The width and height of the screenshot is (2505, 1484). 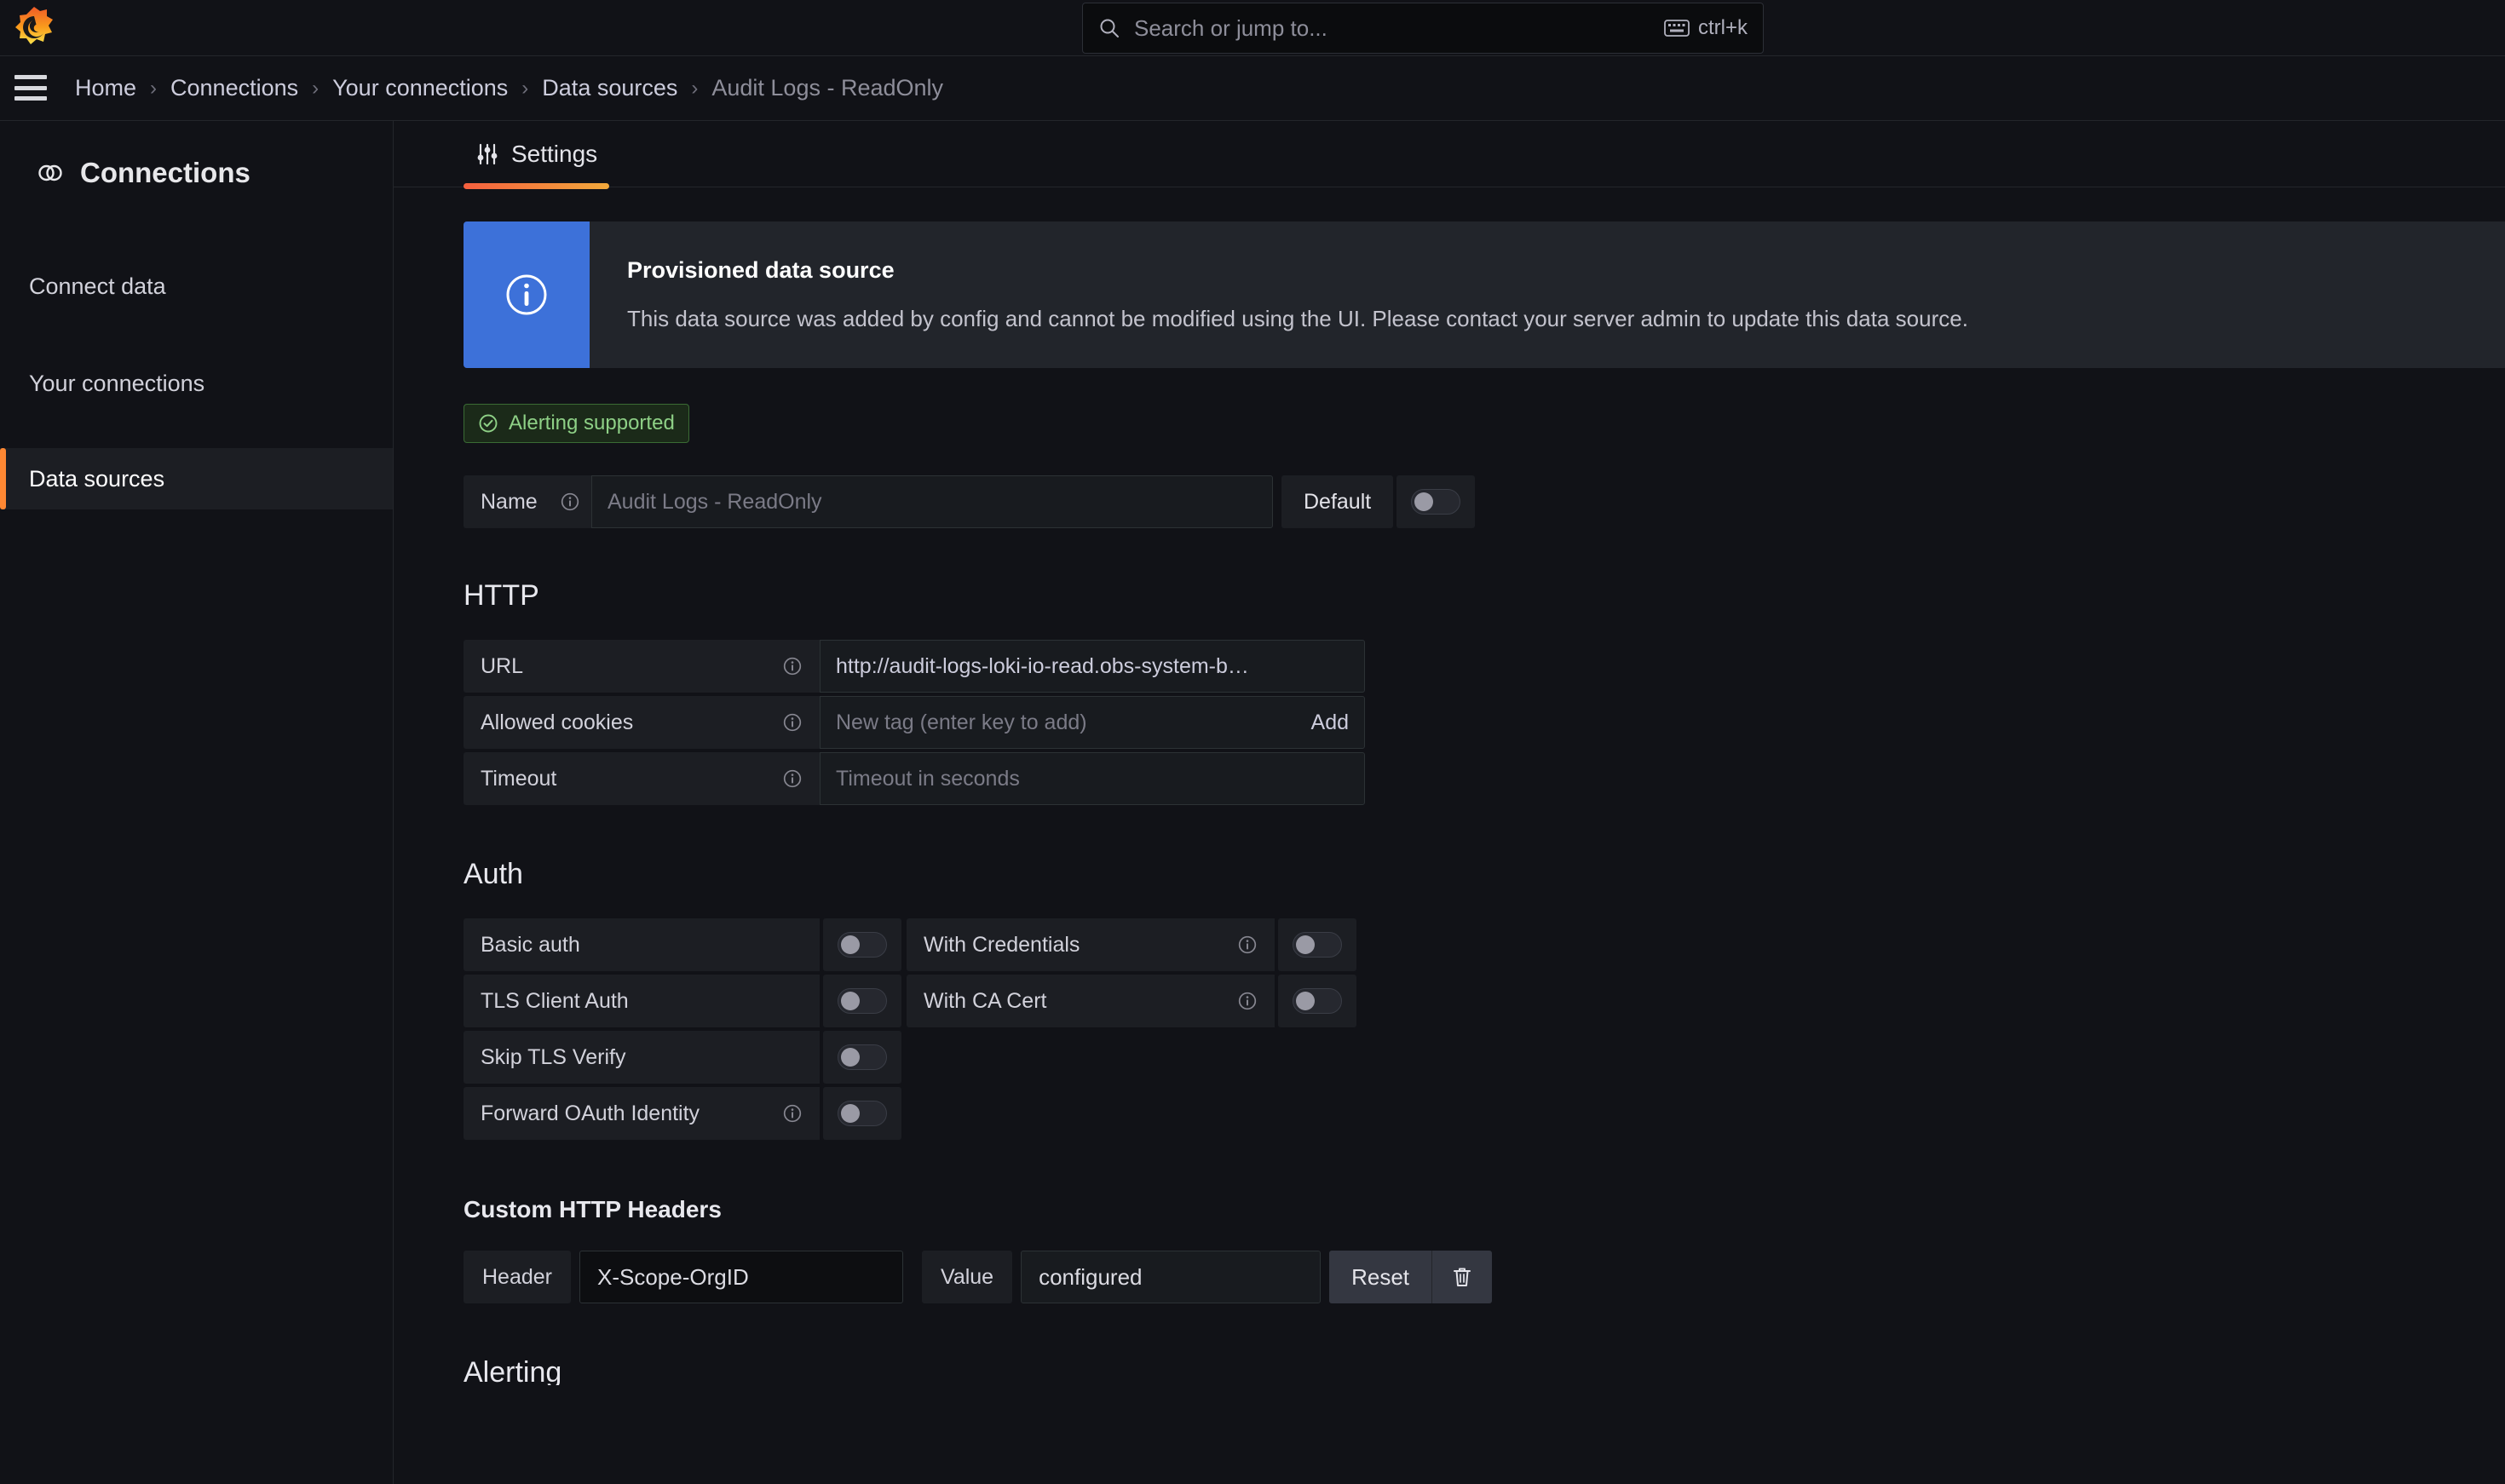 I want to click on add-cookie-button: Add, so click(x=1321, y=722).